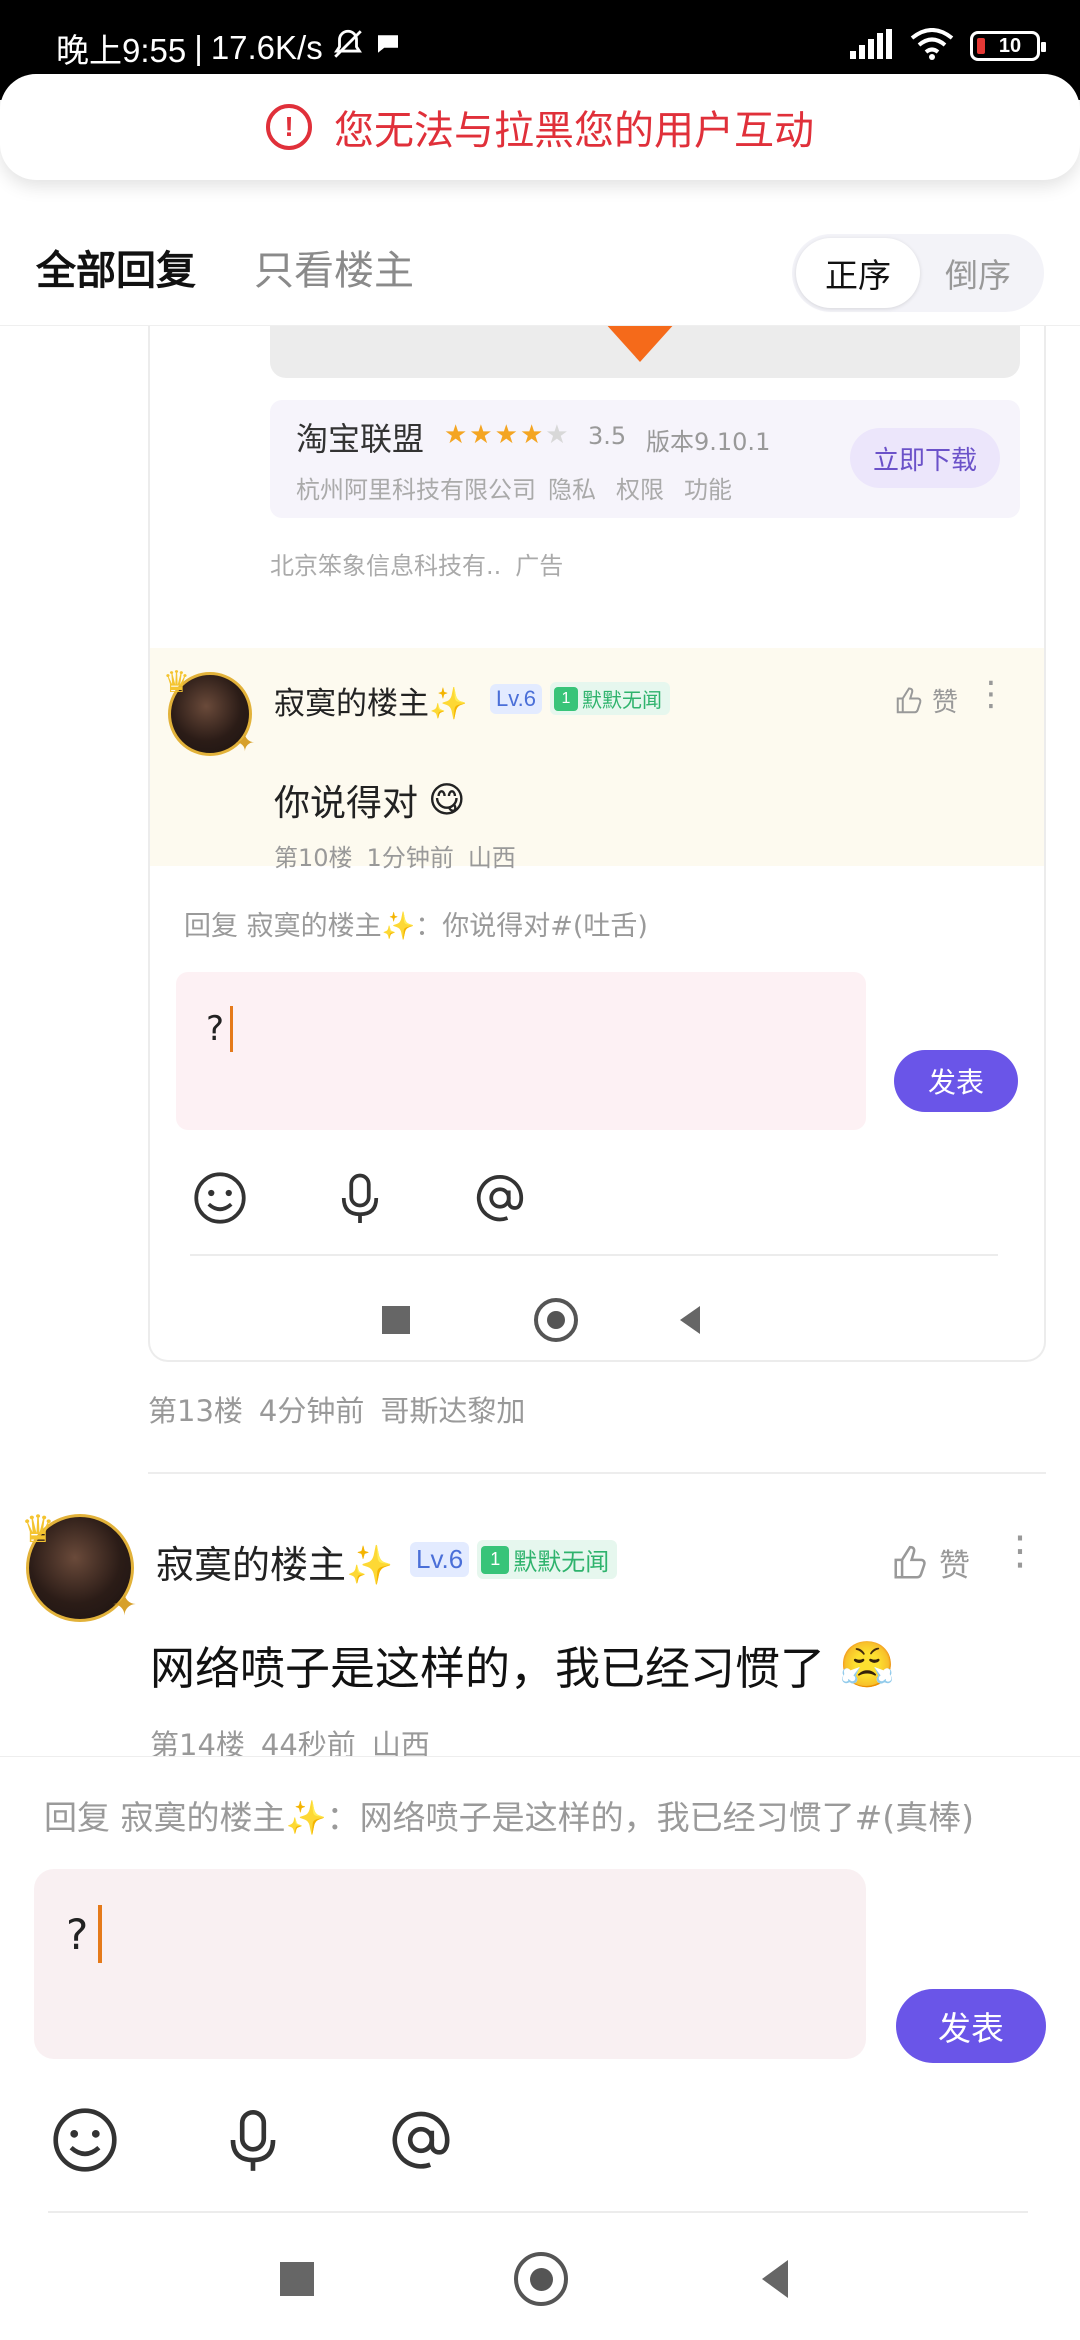 This screenshot has height=2340, width=1080. I want to click on comment-location: 山西, so click(491, 858).